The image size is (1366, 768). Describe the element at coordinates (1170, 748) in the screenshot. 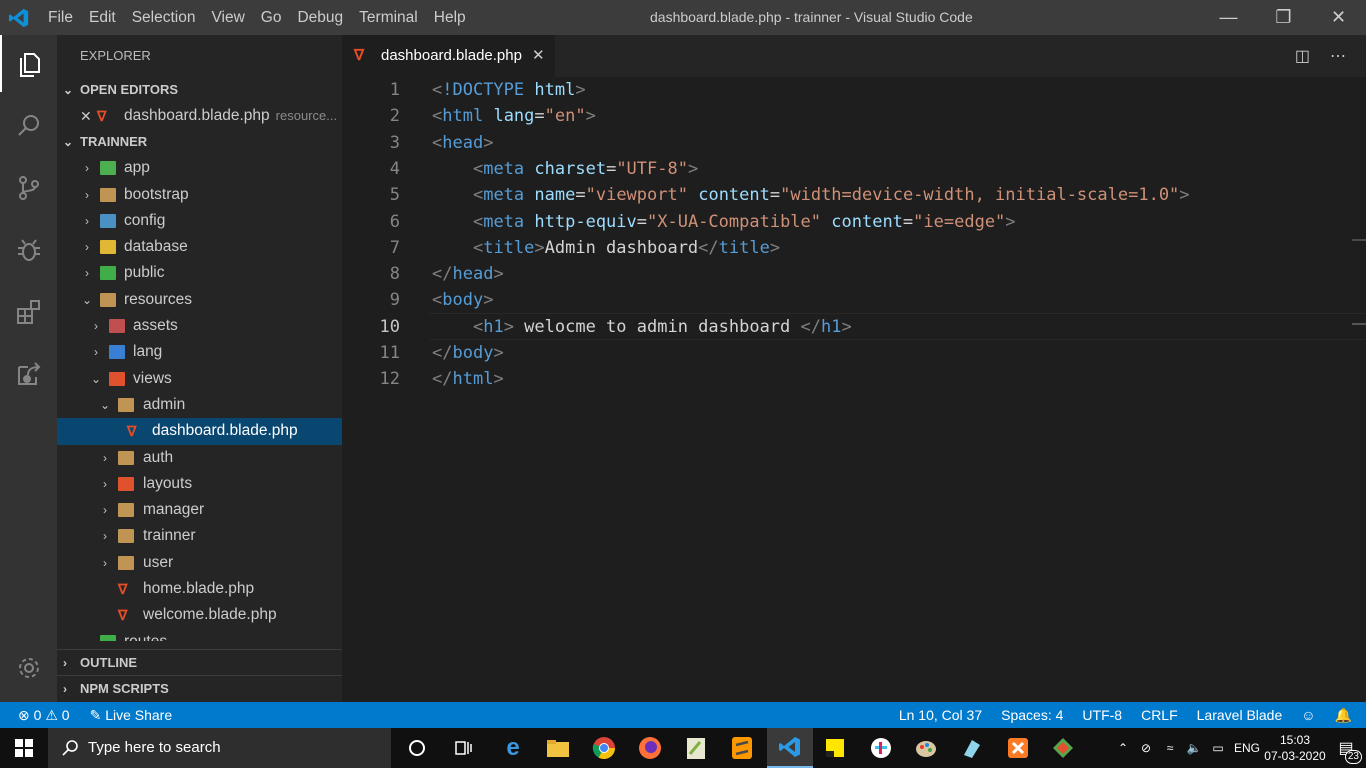

I see `wifi-icon: ≈` at that location.